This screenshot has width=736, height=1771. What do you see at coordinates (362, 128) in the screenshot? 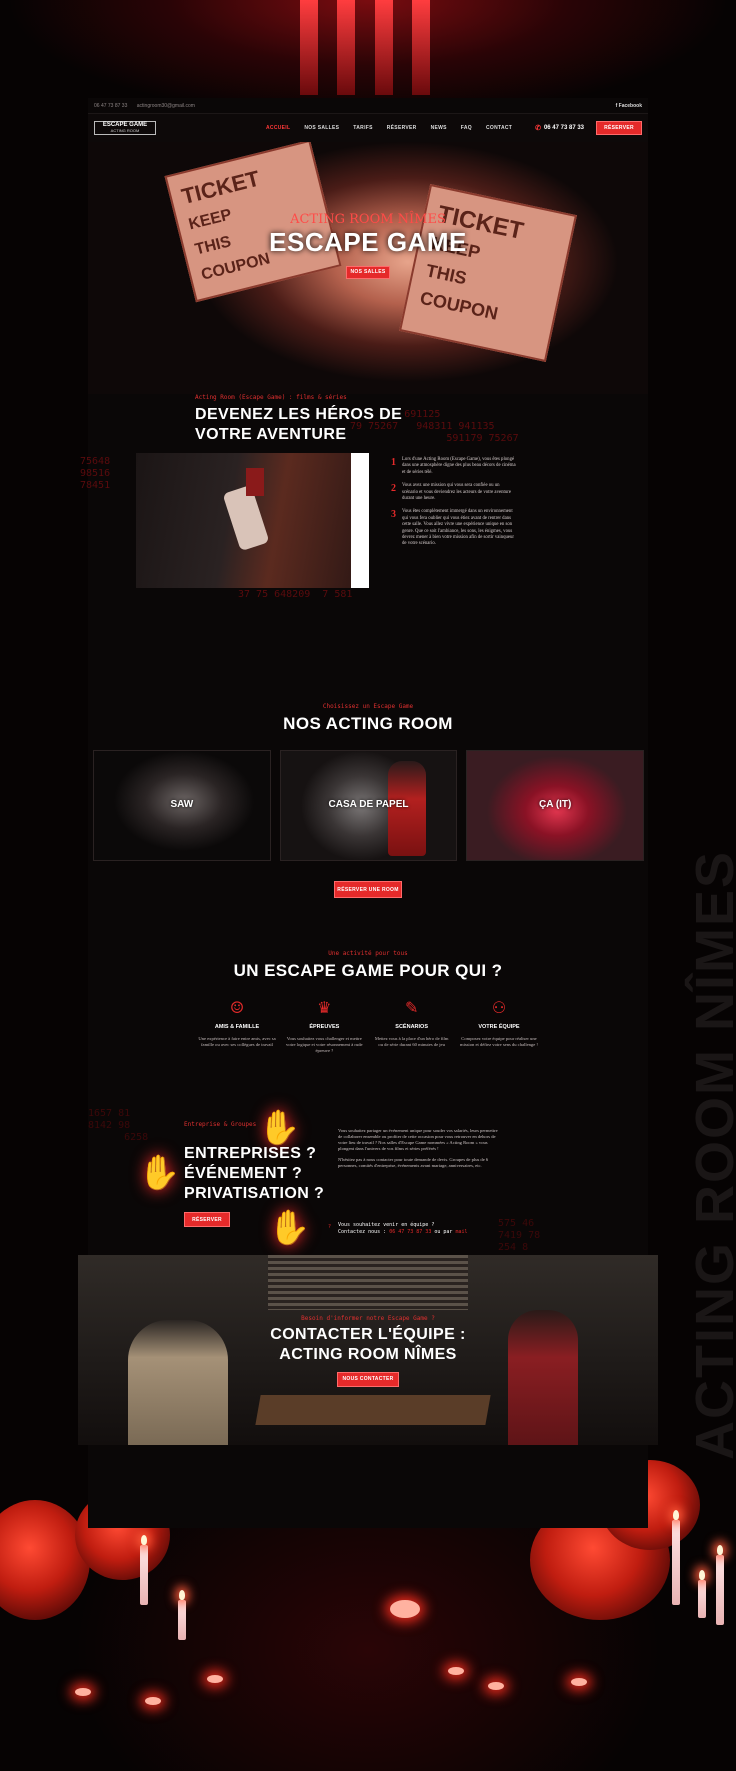
I see `nav-item-tarifs: TARIFS` at bounding box center [362, 128].